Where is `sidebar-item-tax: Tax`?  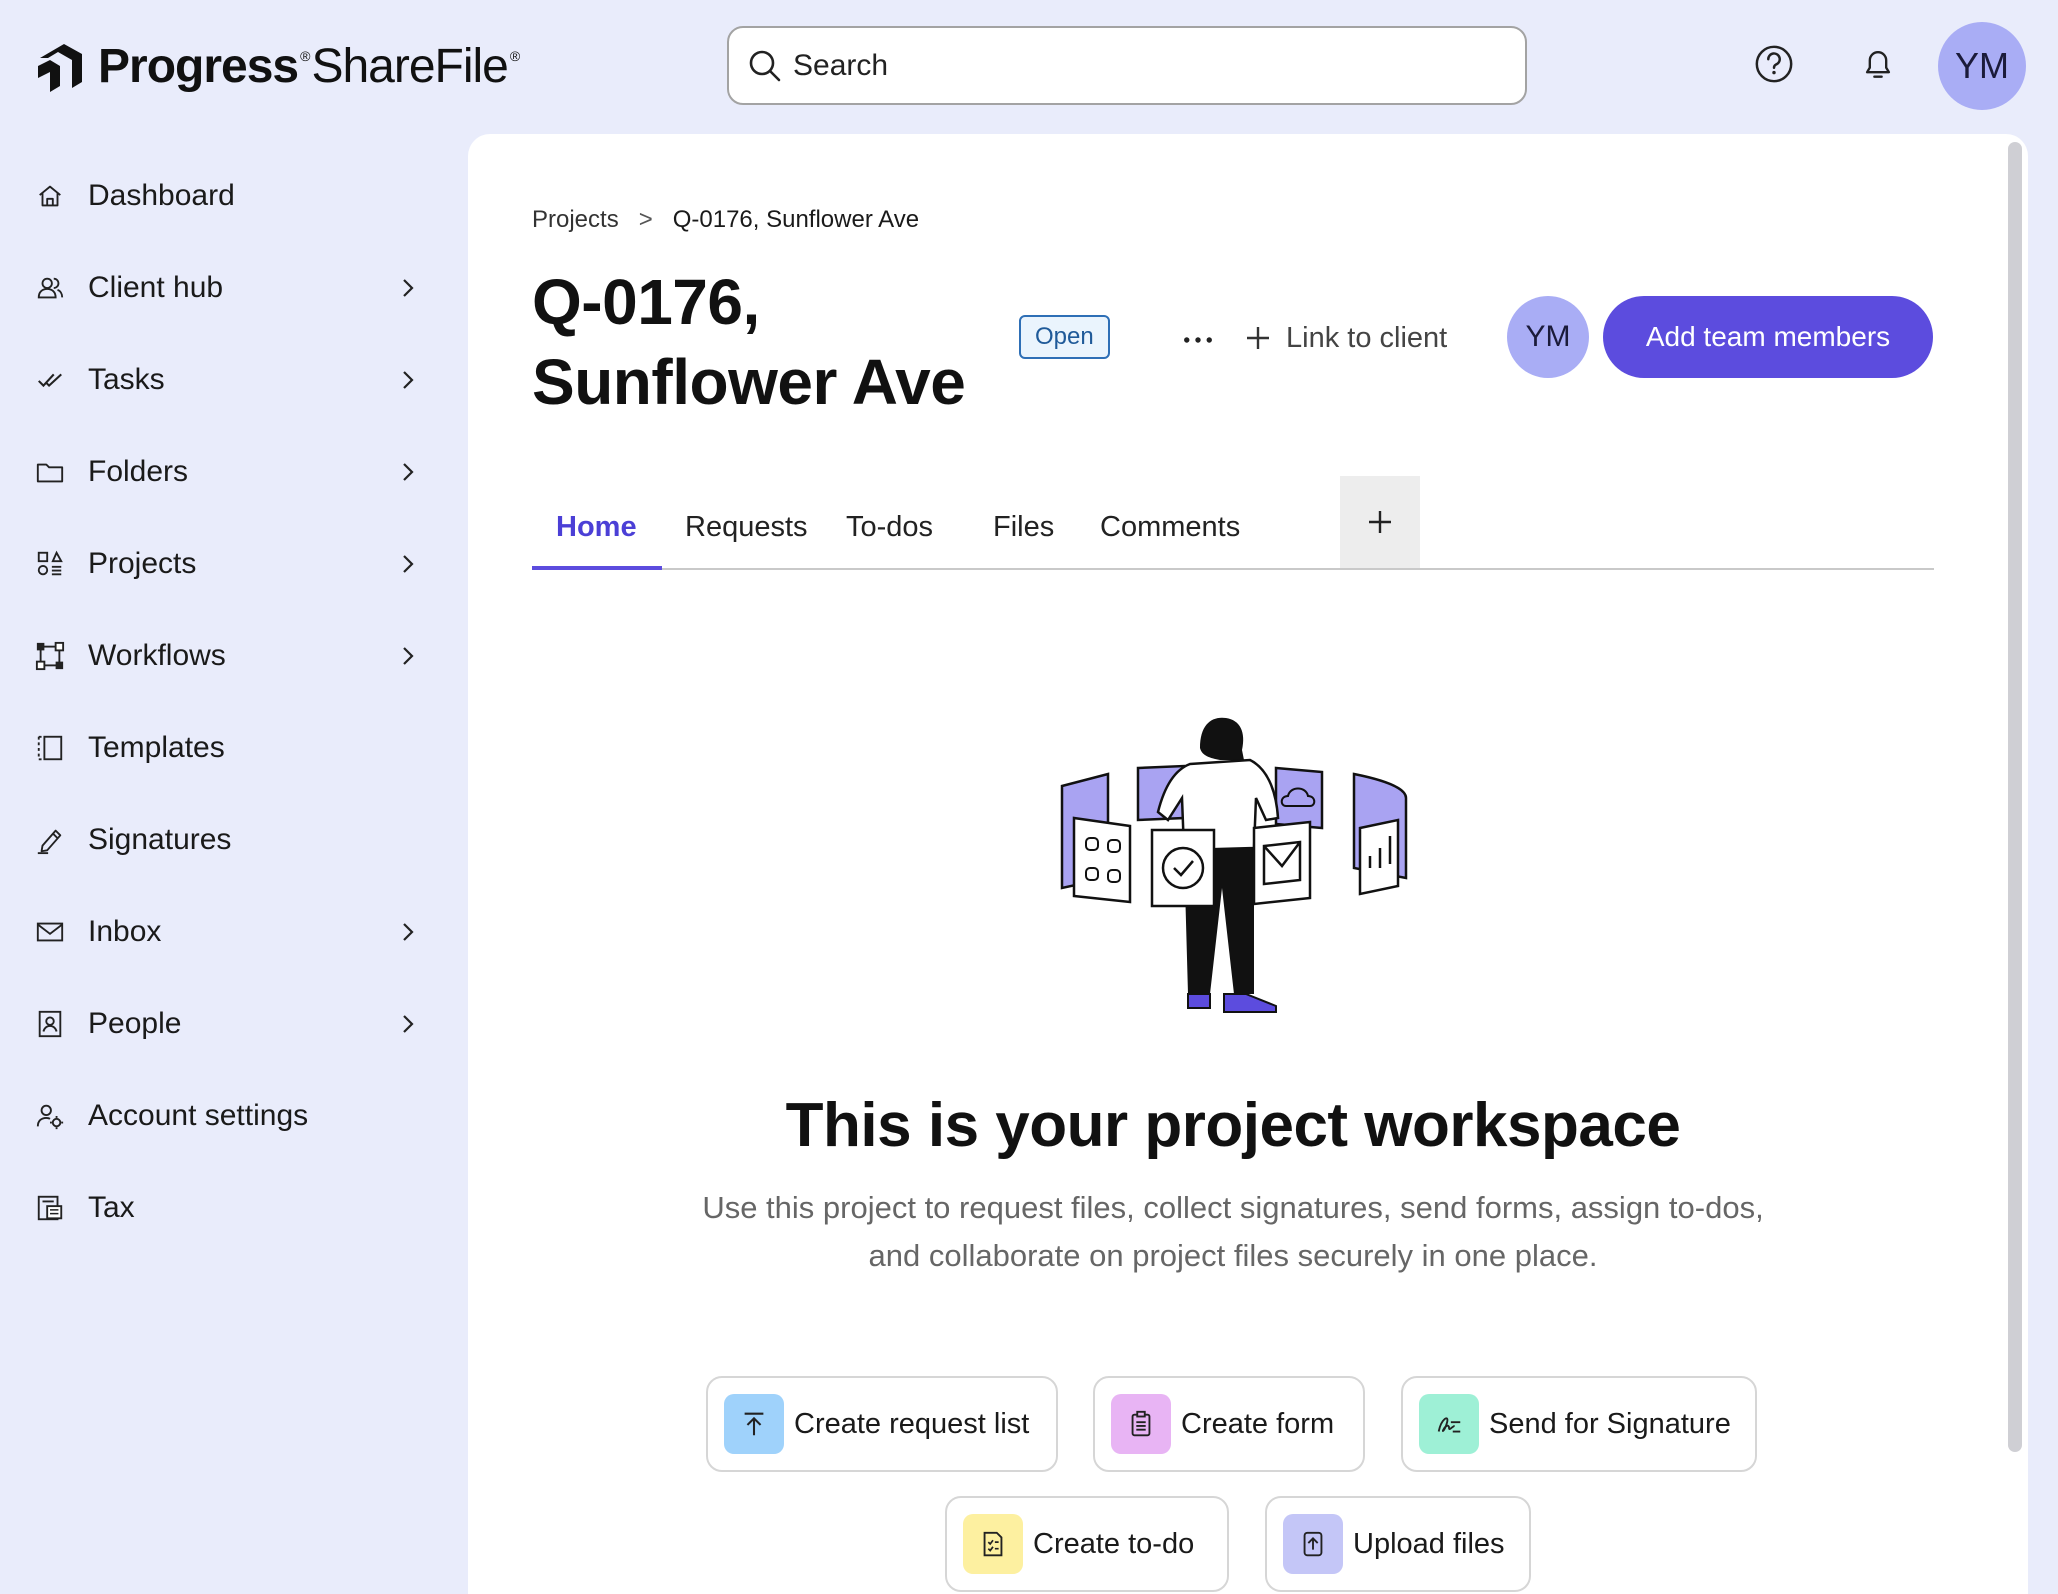
sidebar-item-tax: Tax is located at coordinates (220, 1208).